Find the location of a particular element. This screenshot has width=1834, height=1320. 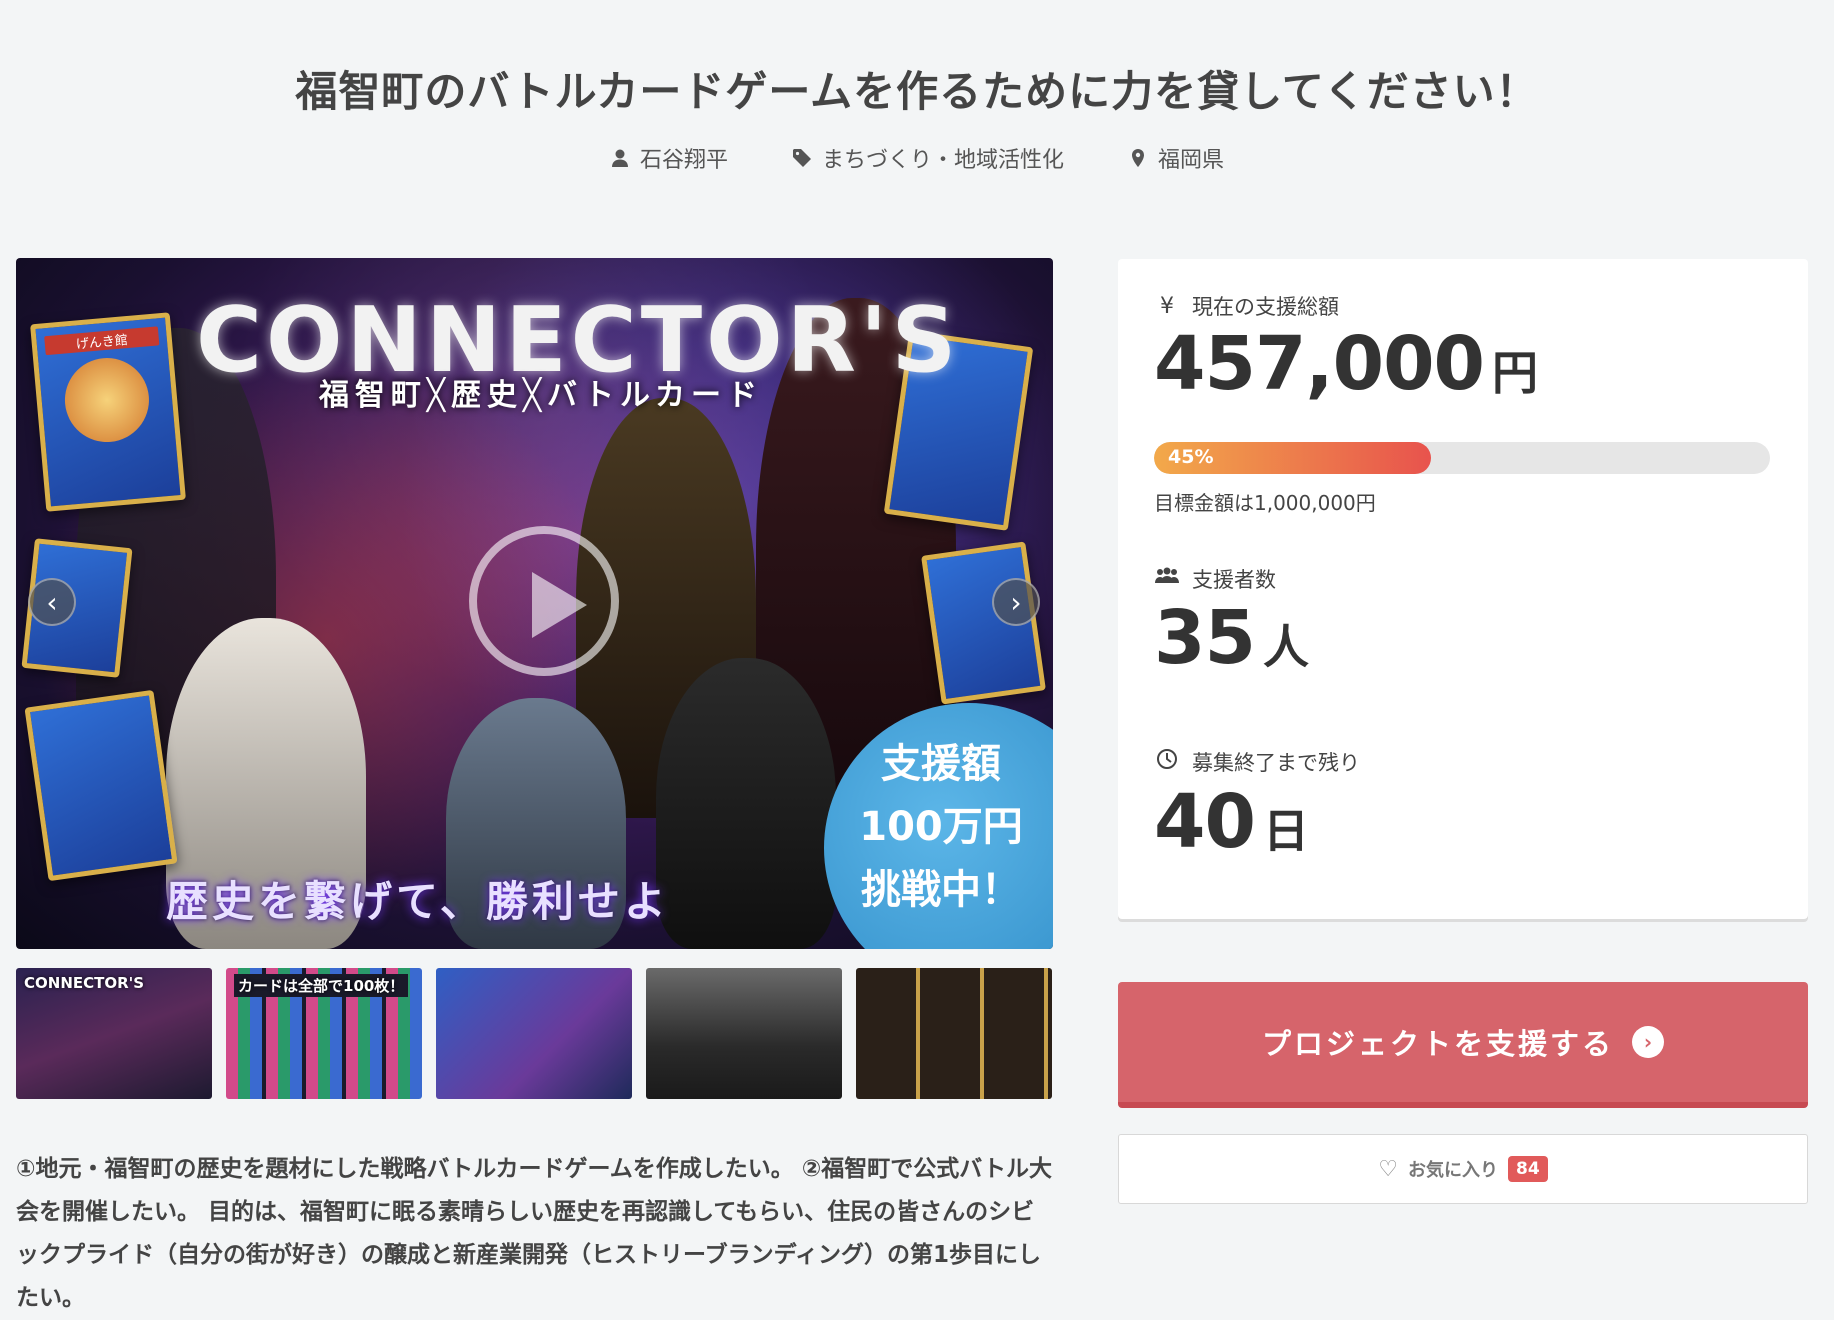

remaining-label-text: 募集終了まで残り is located at coordinates (1276, 763).